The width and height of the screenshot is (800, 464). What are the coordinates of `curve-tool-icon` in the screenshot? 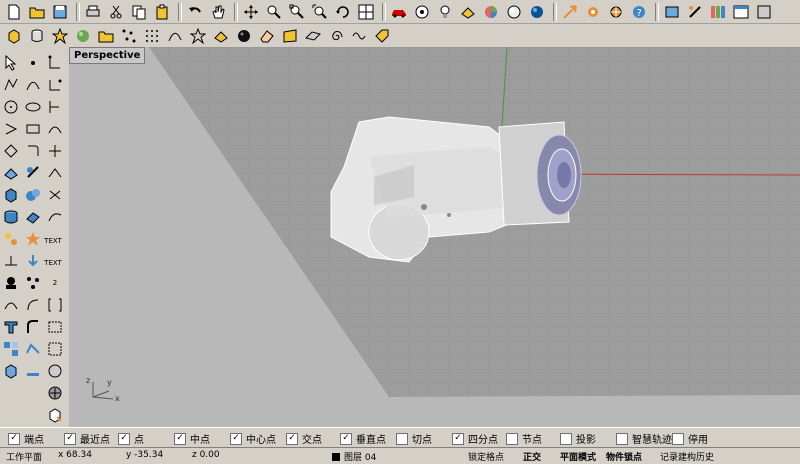 It's located at (11, 305).